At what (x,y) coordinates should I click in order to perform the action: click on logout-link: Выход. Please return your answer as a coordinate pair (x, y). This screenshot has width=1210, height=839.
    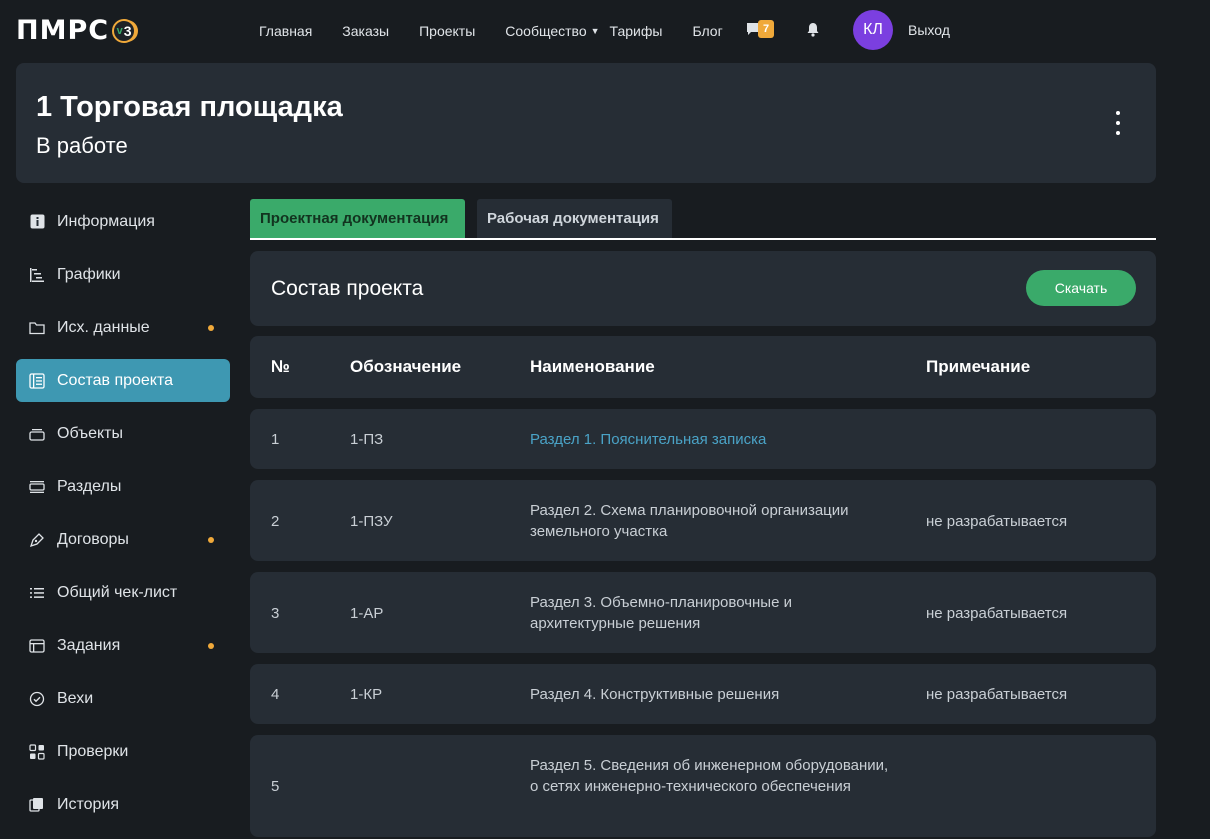
    Looking at the image, I should click on (929, 30).